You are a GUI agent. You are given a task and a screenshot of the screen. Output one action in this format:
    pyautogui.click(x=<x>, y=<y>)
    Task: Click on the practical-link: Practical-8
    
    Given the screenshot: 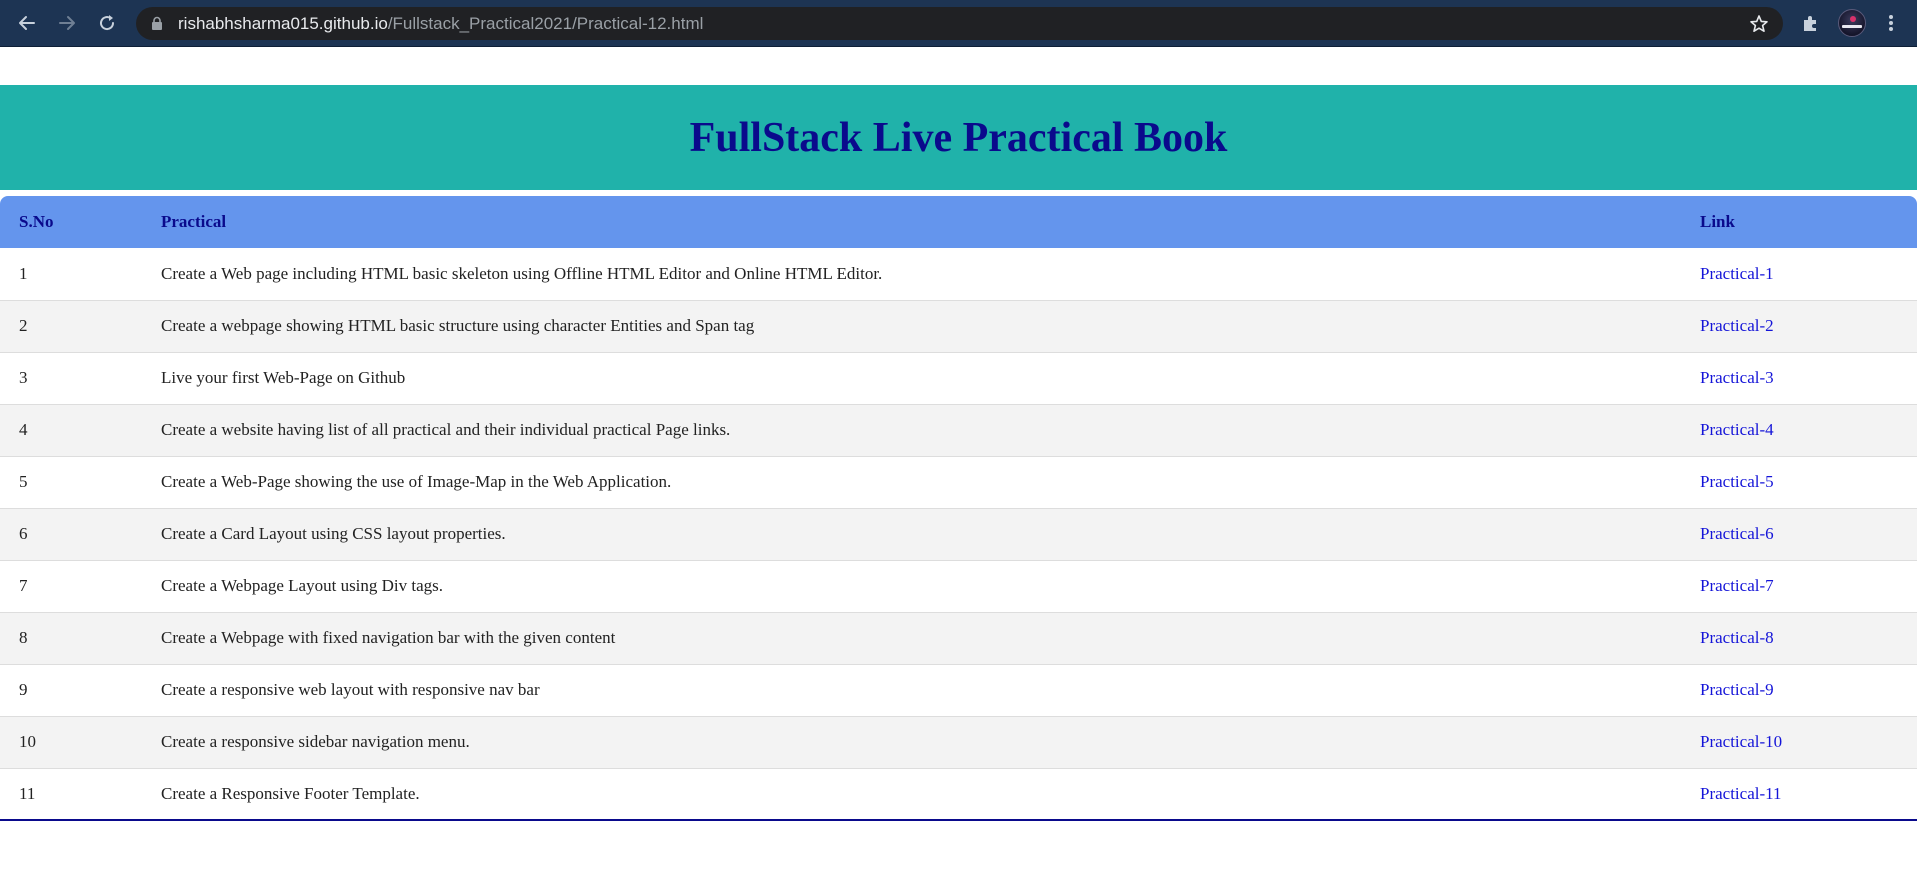 What is the action you would take?
    pyautogui.click(x=1737, y=637)
    